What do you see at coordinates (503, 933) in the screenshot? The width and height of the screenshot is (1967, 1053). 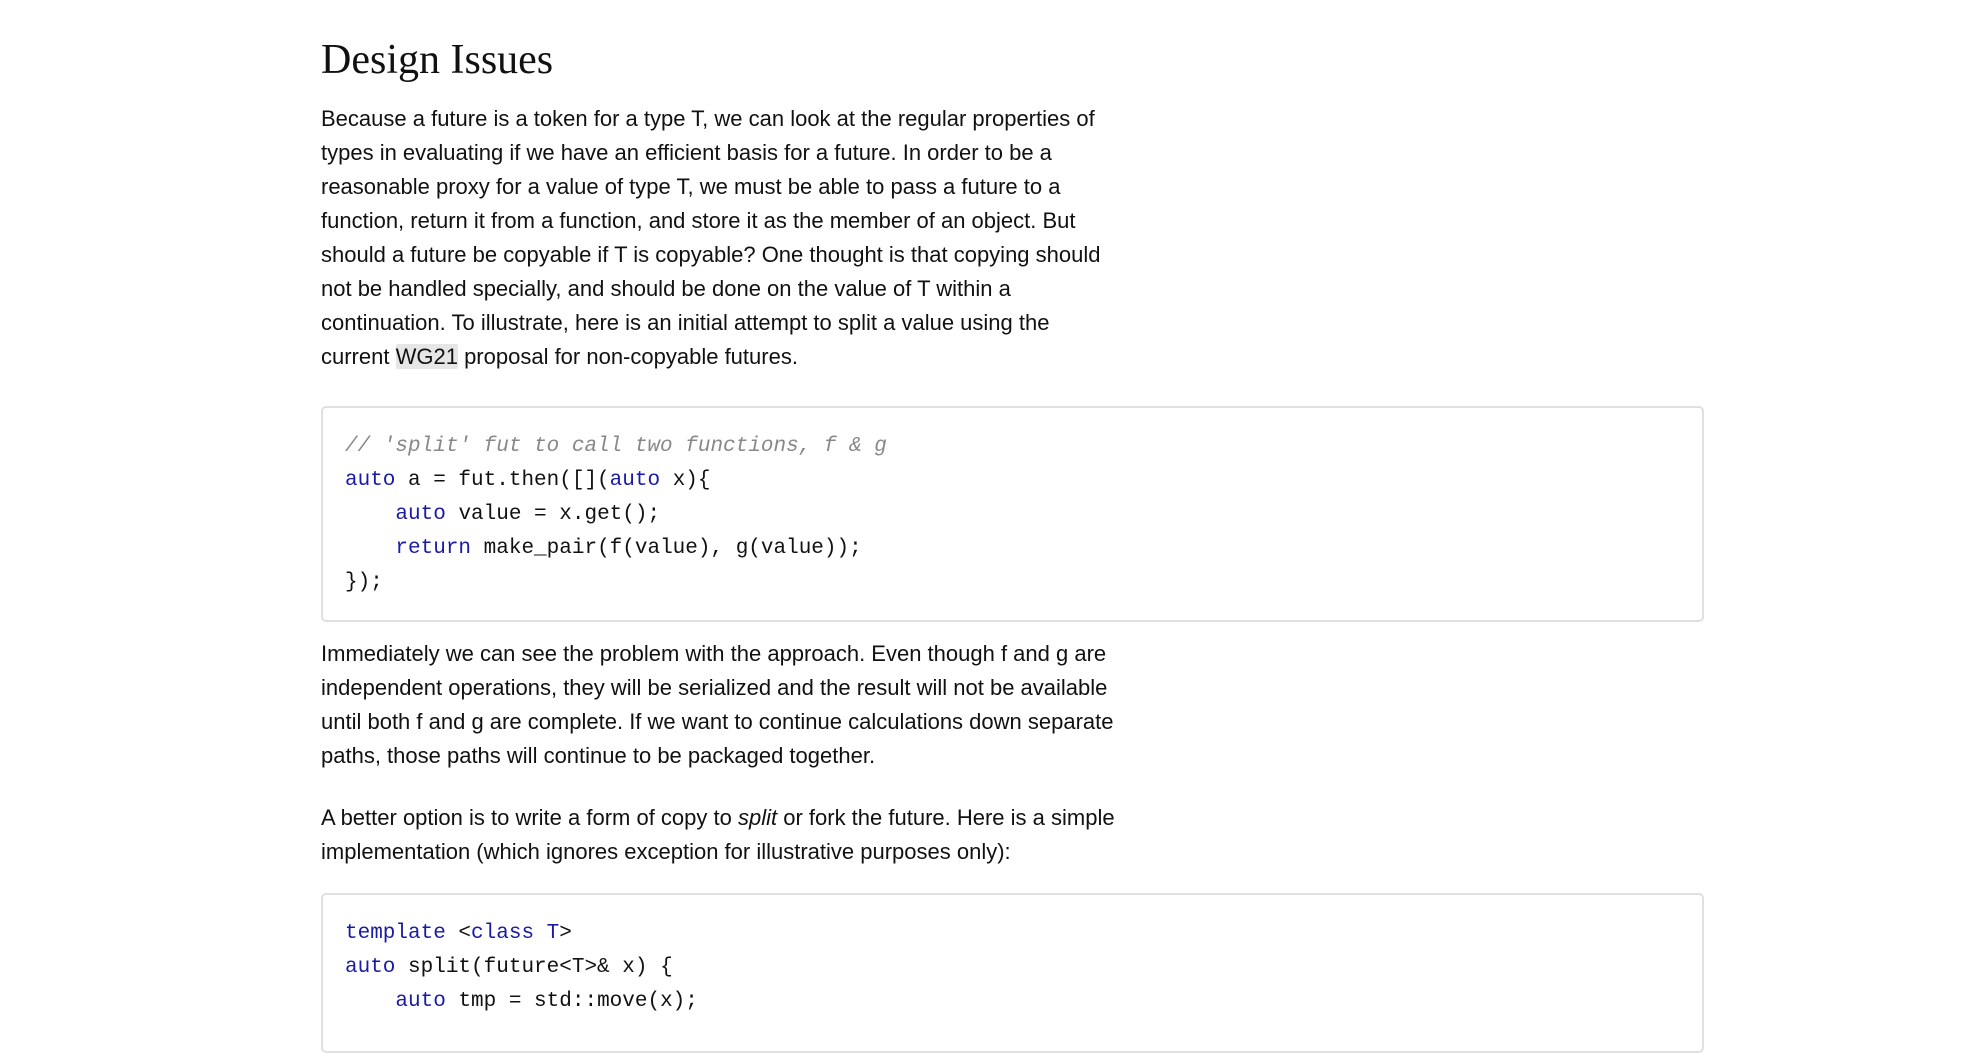 I see `code-keyword: class` at bounding box center [503, 933].